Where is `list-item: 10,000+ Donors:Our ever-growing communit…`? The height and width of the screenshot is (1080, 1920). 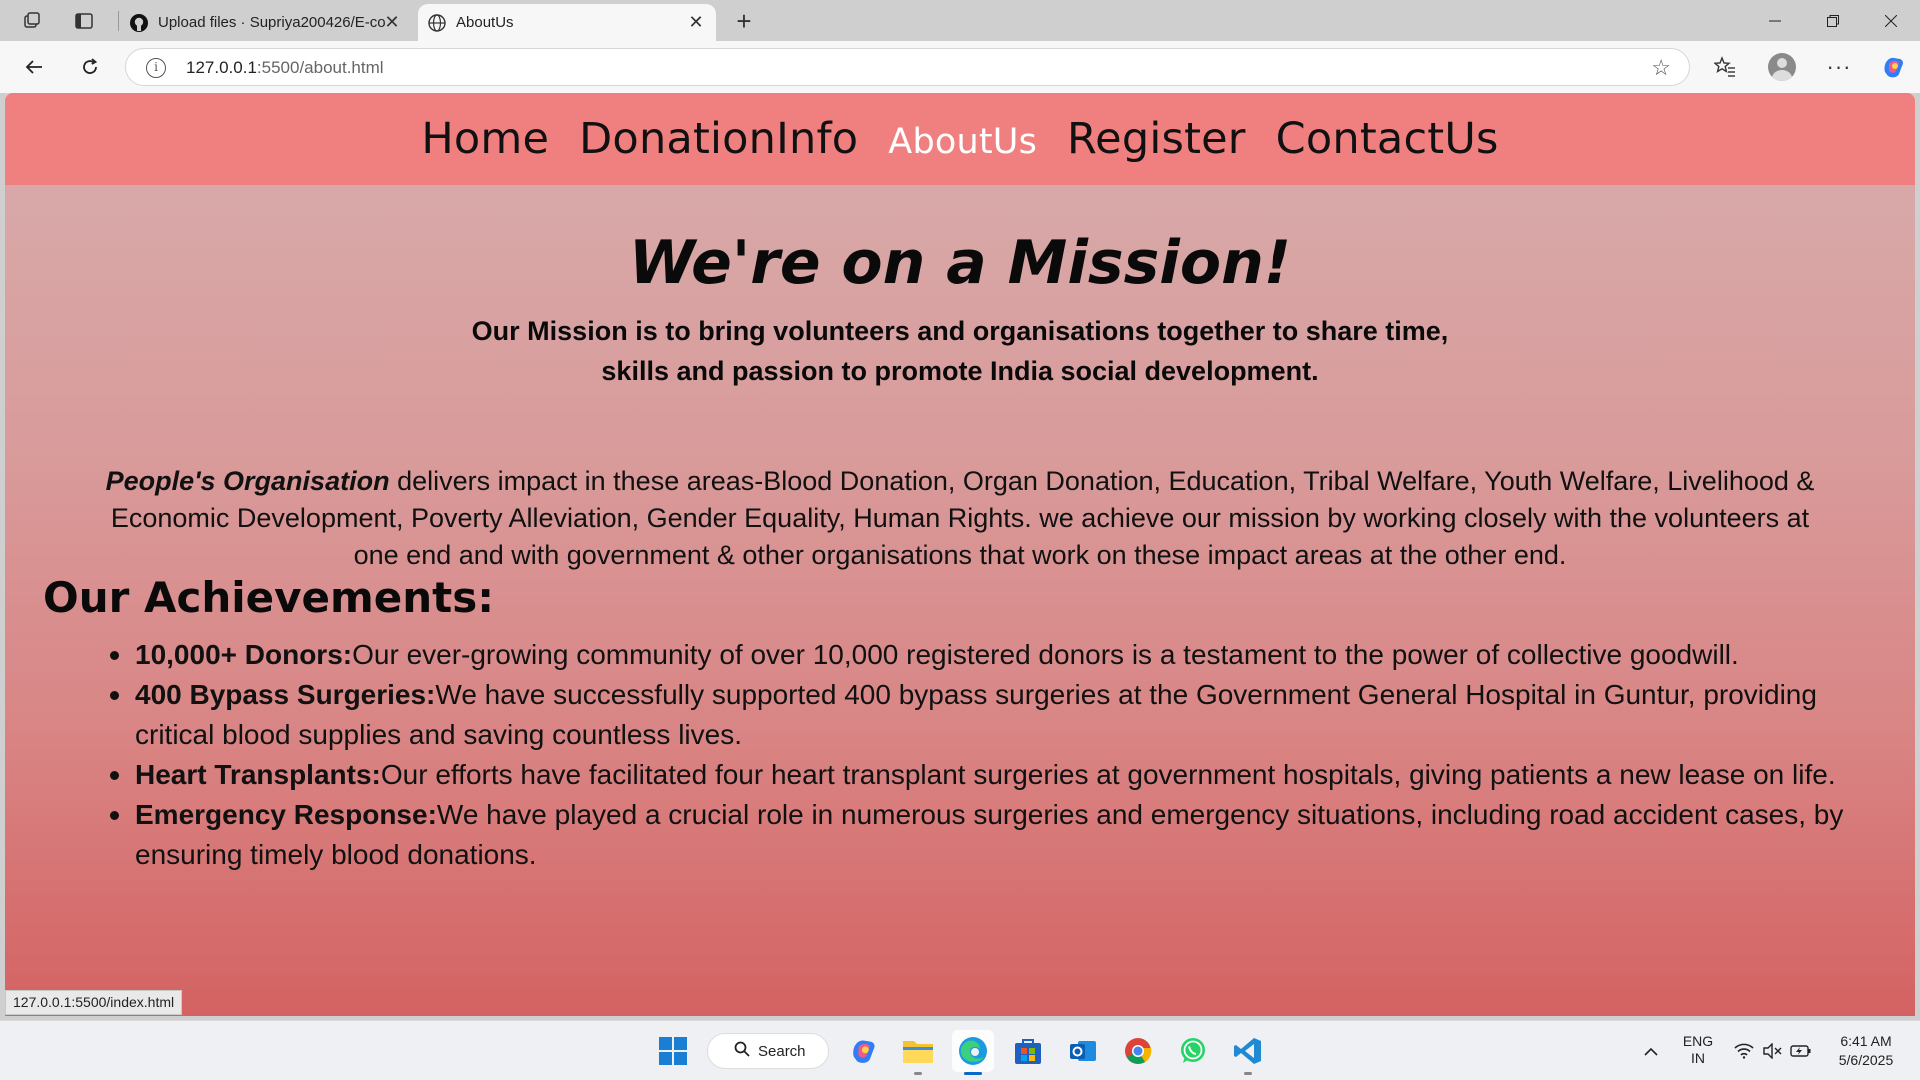 list-item: 10,000+ Donors:Our ever-growing communit… is located at coordinates (1002, 655).